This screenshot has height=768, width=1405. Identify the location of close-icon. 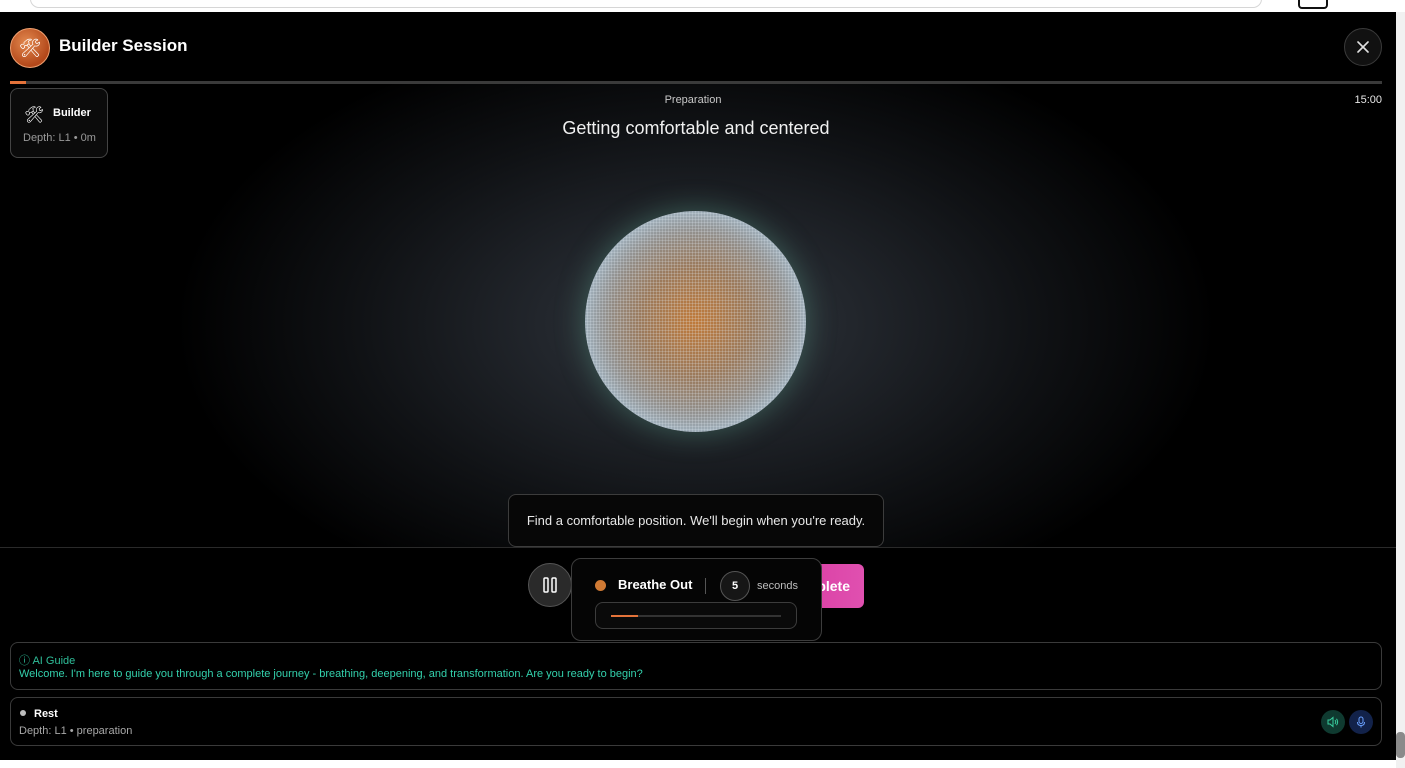
(1363, 47).